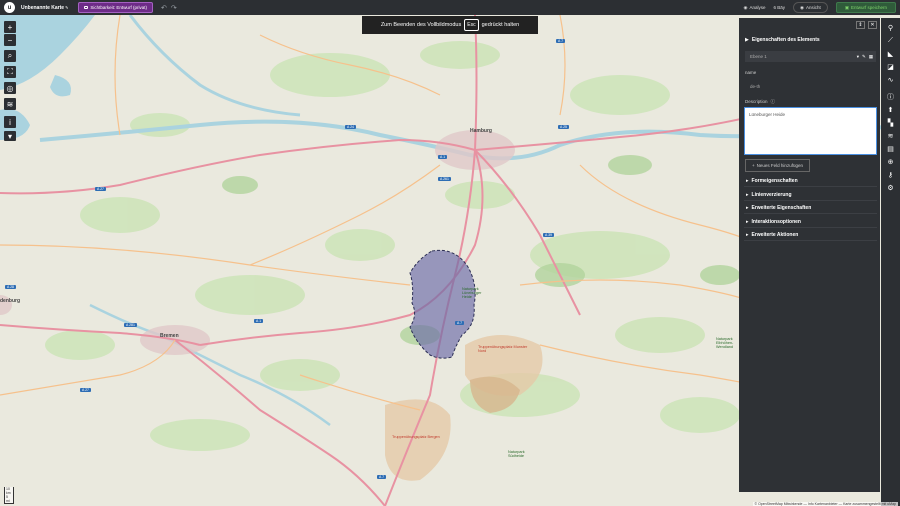 This screenshot has height=506, width=900. What do you see at coordinates (9, 7) in the screenshot?
I see `umap-logo: u` at bounding box center [9, 7].